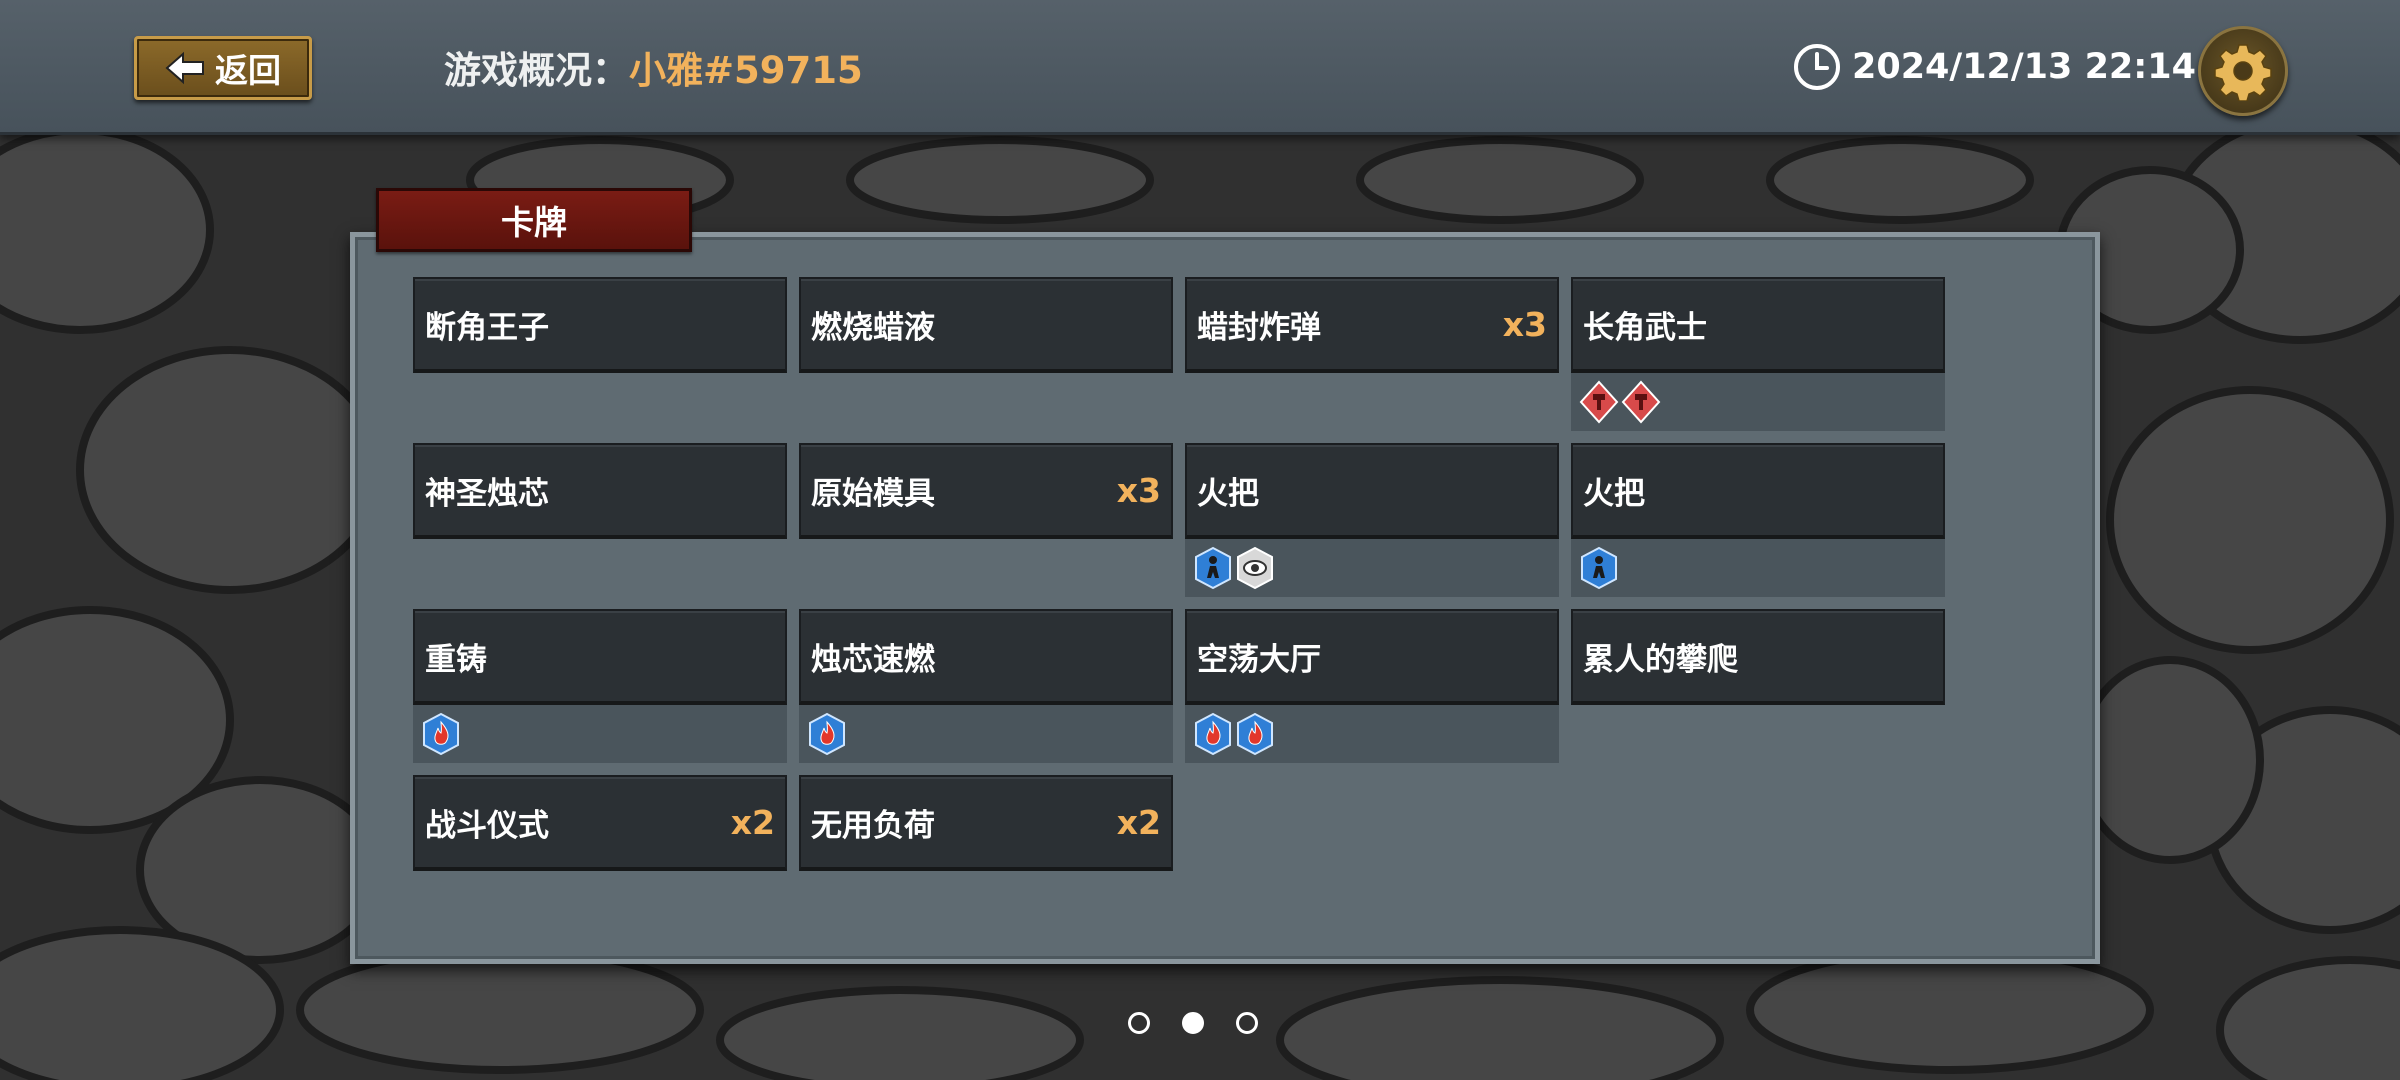  What do you see at coordinates (1758, 325) in the screenshot?
I see `card-button: 长角武士` at bounding box center [1758, 325].